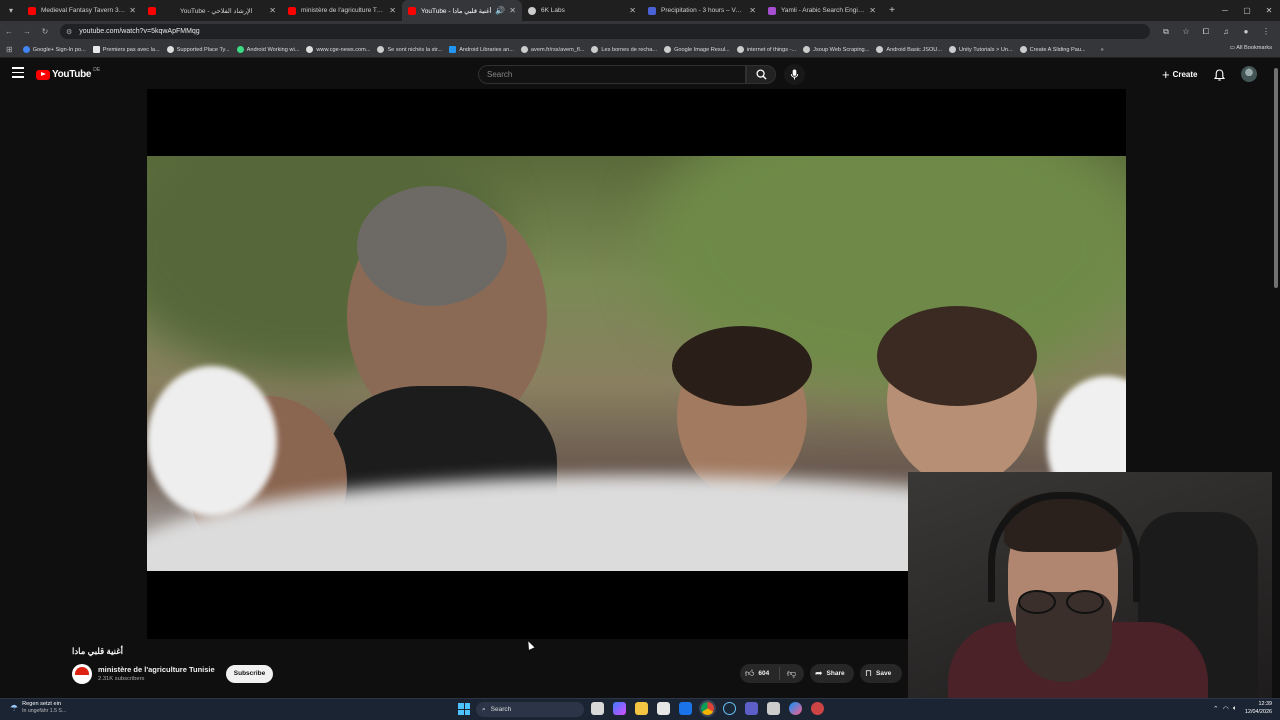 This screenshot has width=1280, height=720. I want to click on media-icon: ♫, so click(1226, 31).